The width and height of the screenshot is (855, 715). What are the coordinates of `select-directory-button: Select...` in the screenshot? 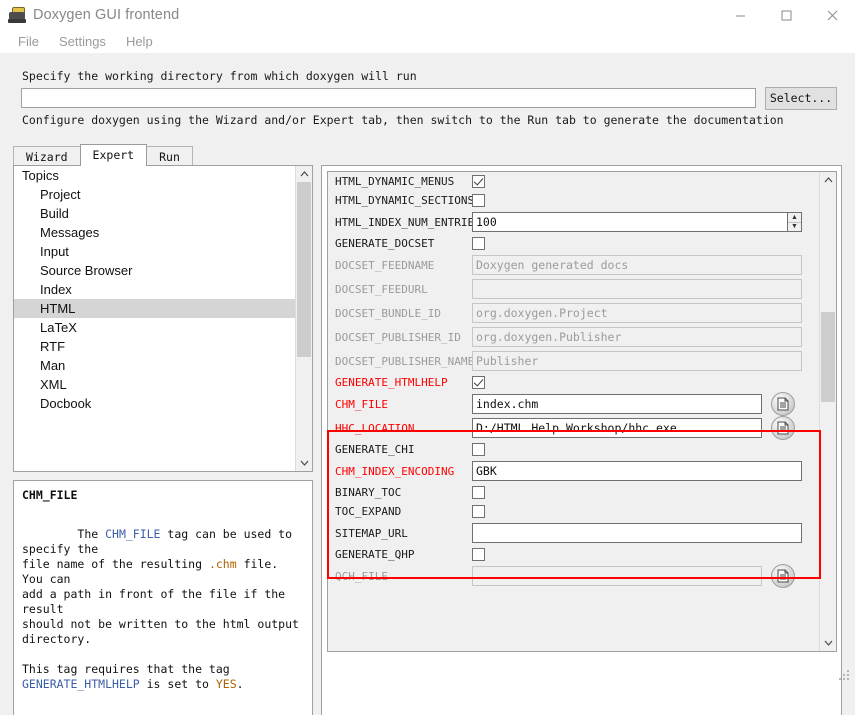 It's located at (801, 98).